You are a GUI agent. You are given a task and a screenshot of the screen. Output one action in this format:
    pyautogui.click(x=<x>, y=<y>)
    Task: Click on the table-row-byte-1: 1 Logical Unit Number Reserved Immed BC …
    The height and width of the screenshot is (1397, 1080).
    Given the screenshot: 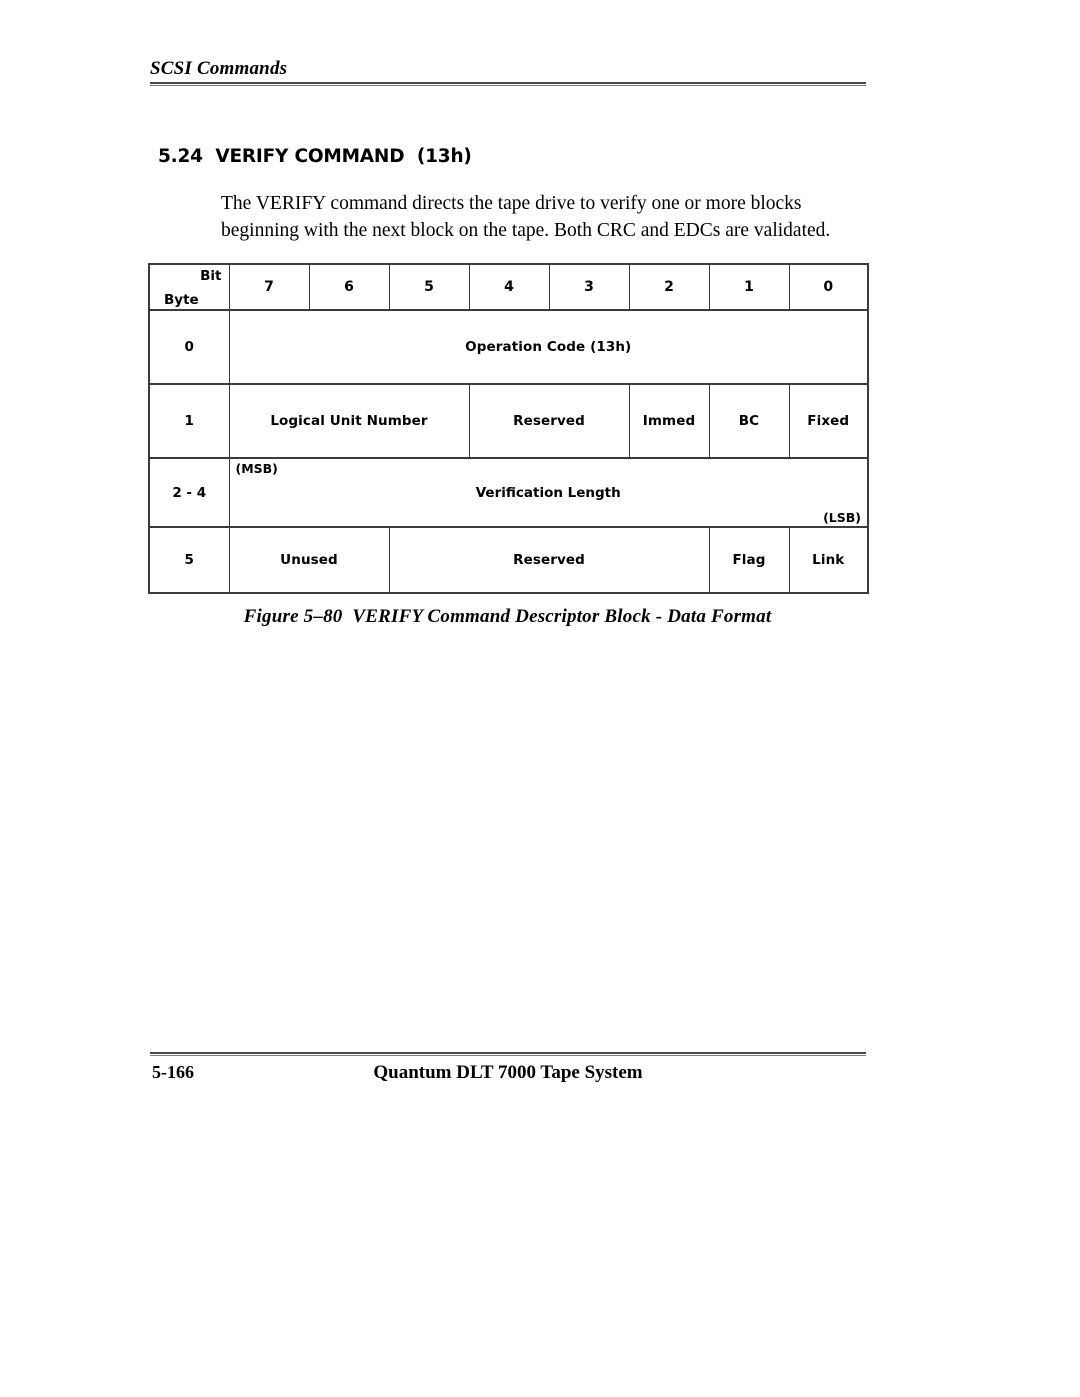 What is the action you would take?
    pyautogui.click(x=508, y=421)
    